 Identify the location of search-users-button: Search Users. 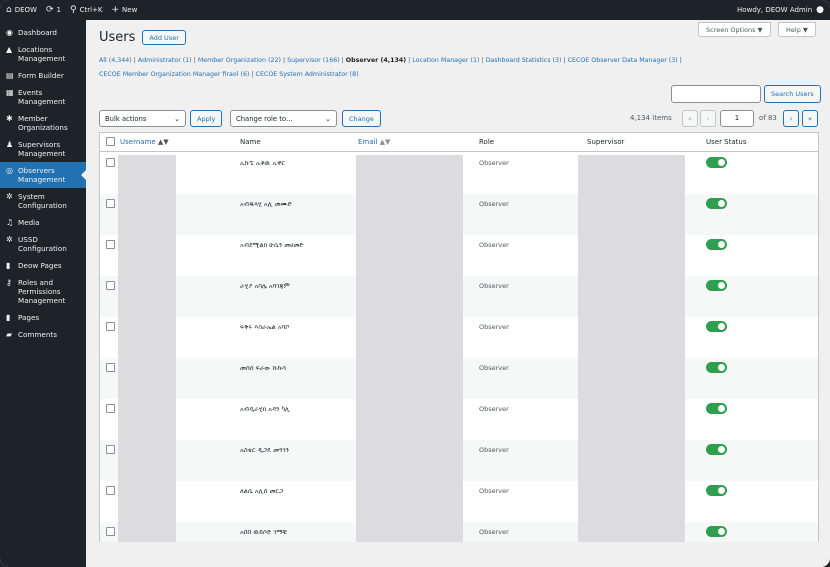
(792, 94).